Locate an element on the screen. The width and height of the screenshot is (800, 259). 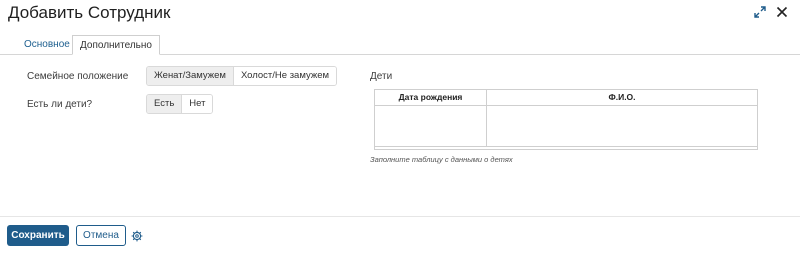
children-table: Дата рождения Ф.И.О. is located at coordinates (566, 119).